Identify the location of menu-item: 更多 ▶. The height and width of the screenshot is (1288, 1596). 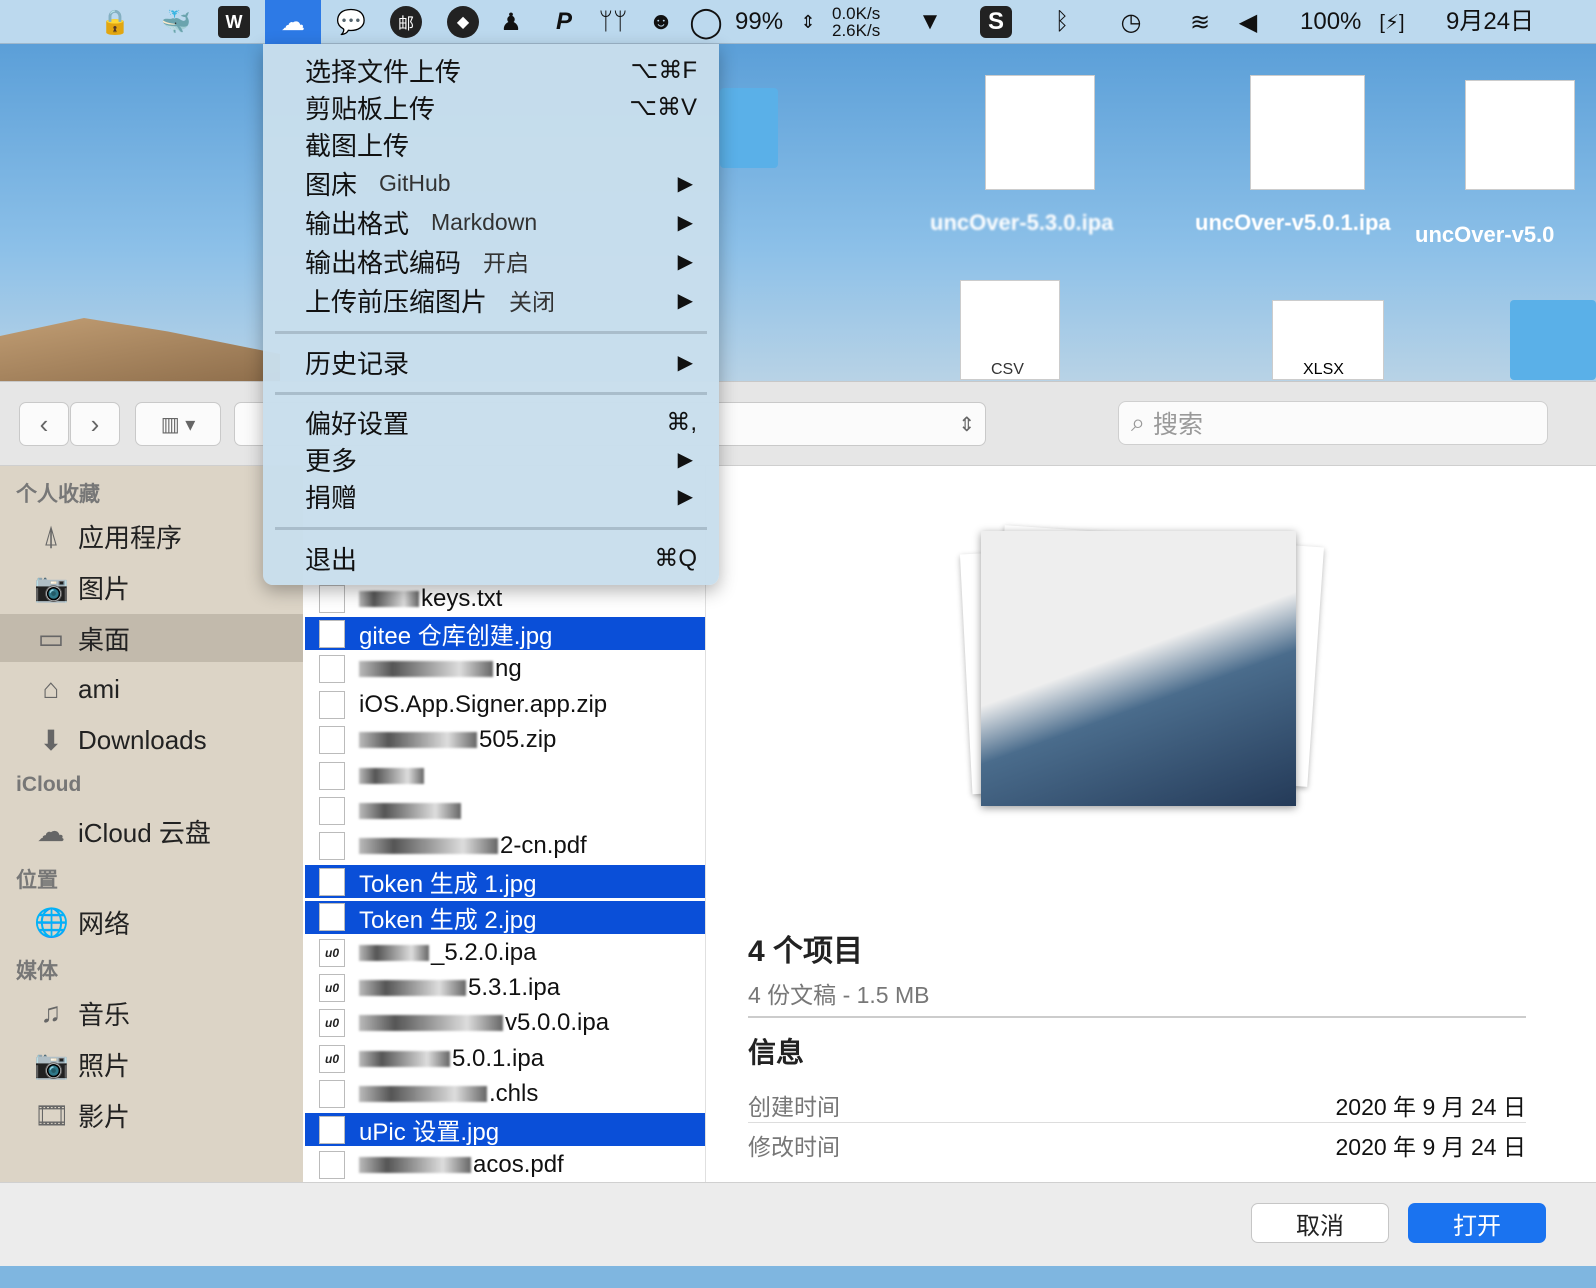
(502, 459).